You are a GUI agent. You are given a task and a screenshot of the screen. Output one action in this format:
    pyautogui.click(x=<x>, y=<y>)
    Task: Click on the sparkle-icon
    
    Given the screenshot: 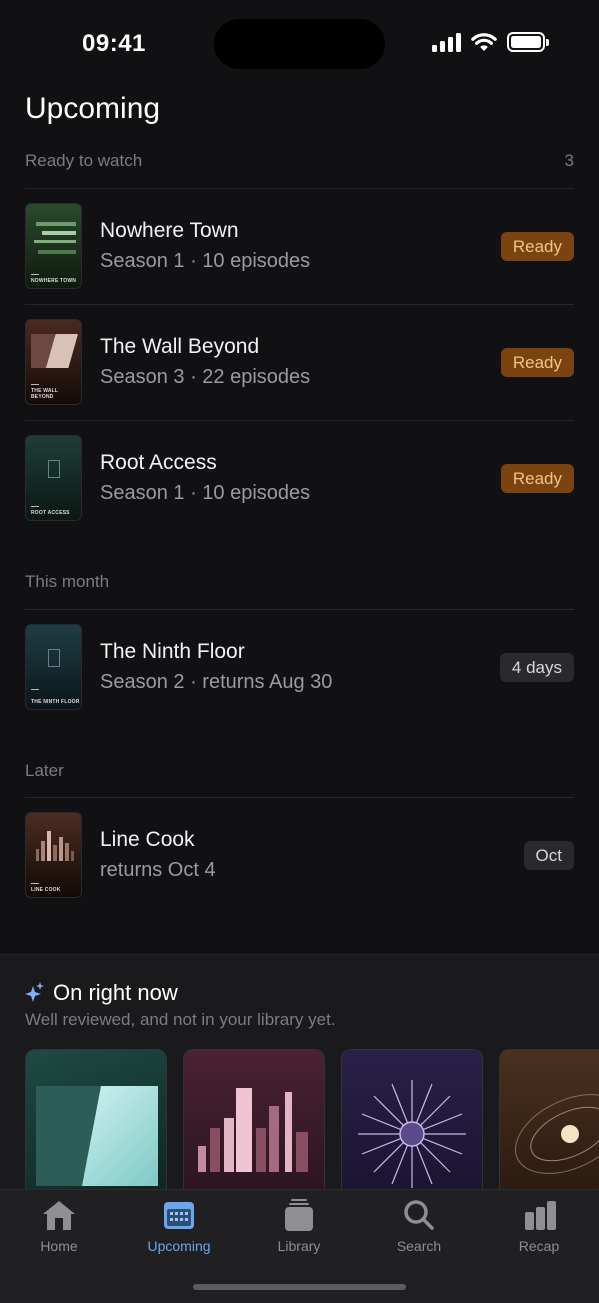 What is the action you would take?
    pyautogui.click(x=34, y=992)
    